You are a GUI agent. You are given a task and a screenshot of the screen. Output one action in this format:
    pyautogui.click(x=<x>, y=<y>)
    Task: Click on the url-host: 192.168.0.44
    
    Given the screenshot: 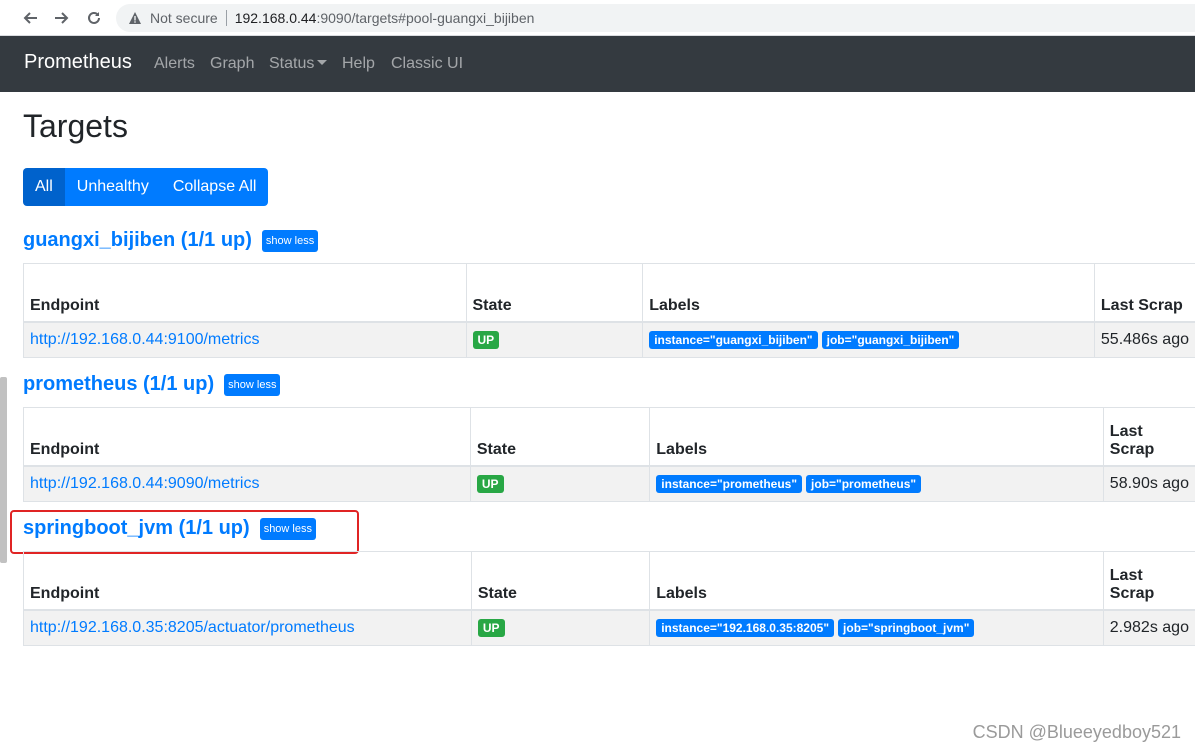 What is the action you would take?
    pyautogui.click(x=275, y=18)
    